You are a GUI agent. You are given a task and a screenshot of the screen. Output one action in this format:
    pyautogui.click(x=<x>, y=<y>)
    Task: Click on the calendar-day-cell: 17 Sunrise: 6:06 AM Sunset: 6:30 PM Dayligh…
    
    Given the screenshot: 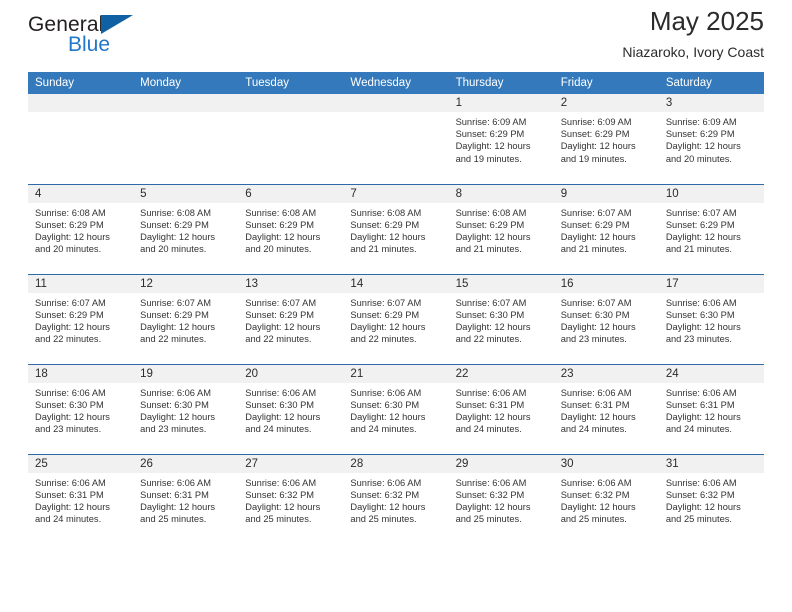 What is the action you would take?
    pyautogui.click(x=711, y=318)
    